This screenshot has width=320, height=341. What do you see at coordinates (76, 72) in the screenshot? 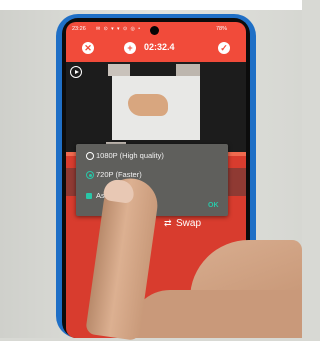
I see `play-icon` at bounding box center [76, 72].